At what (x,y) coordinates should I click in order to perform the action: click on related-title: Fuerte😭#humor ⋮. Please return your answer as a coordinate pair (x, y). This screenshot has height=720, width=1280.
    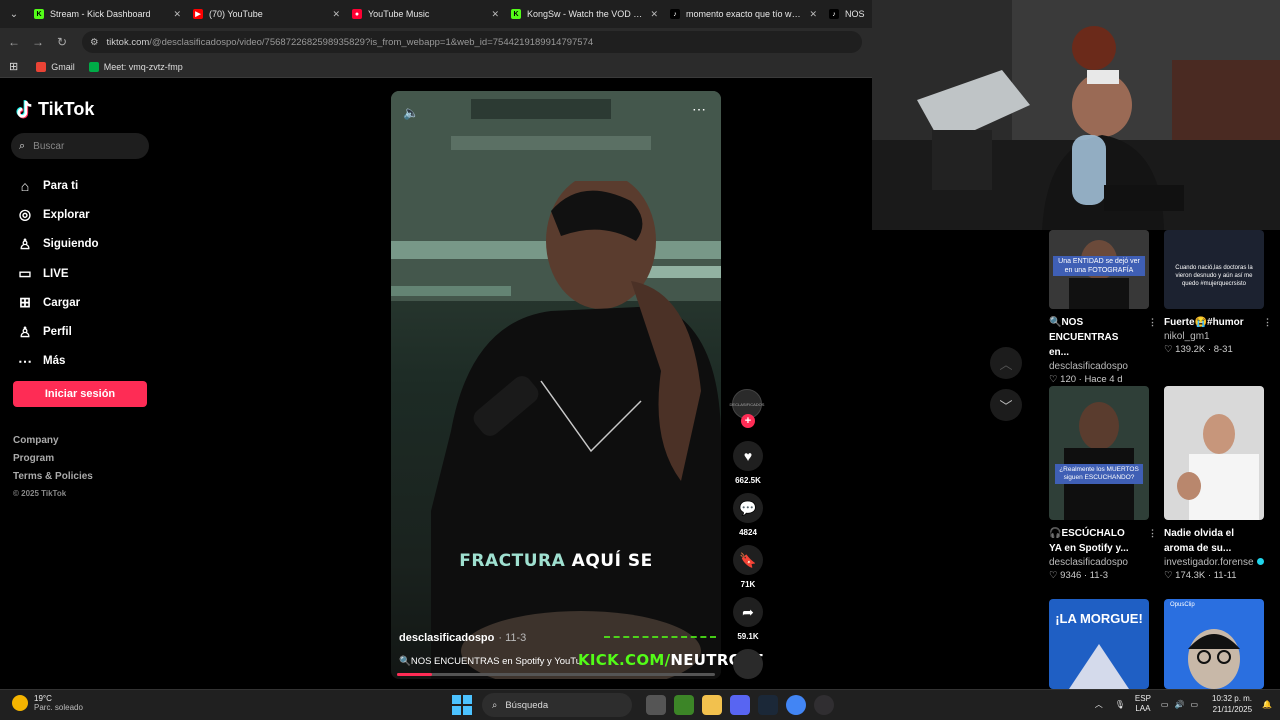
    Looking at the image, I should click on (1216, 322).